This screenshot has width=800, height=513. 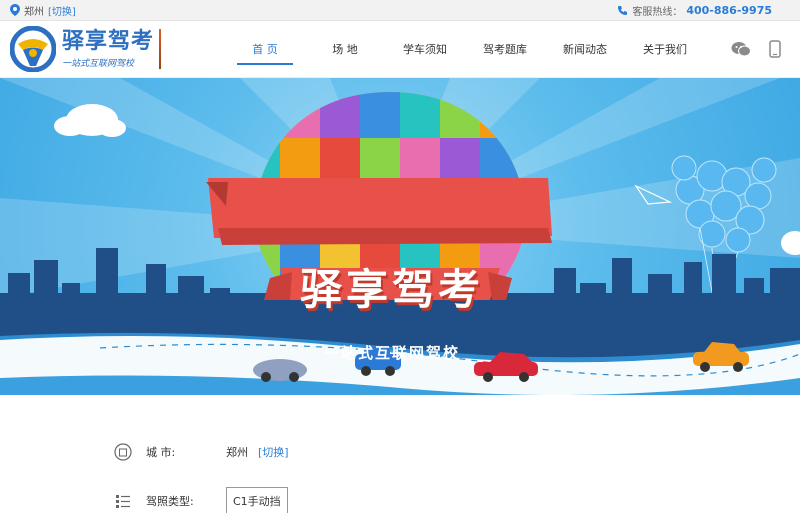 I want to click on location: 郑州 [切换], so click(x=43, y=10).